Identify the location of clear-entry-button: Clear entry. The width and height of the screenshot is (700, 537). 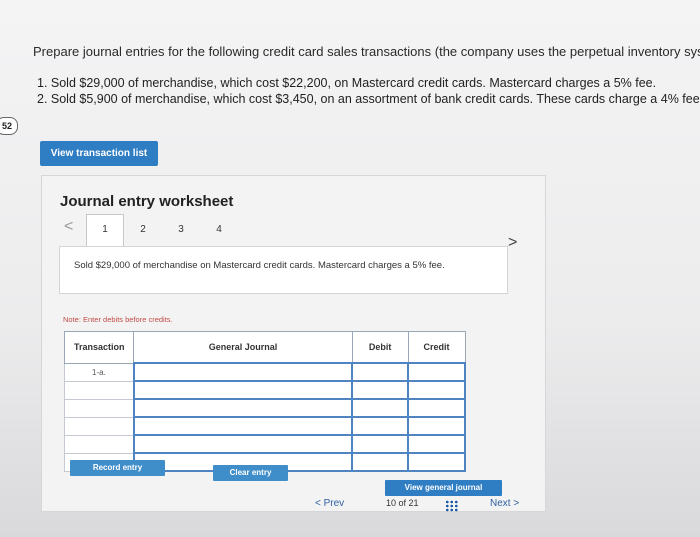
(250, 473).